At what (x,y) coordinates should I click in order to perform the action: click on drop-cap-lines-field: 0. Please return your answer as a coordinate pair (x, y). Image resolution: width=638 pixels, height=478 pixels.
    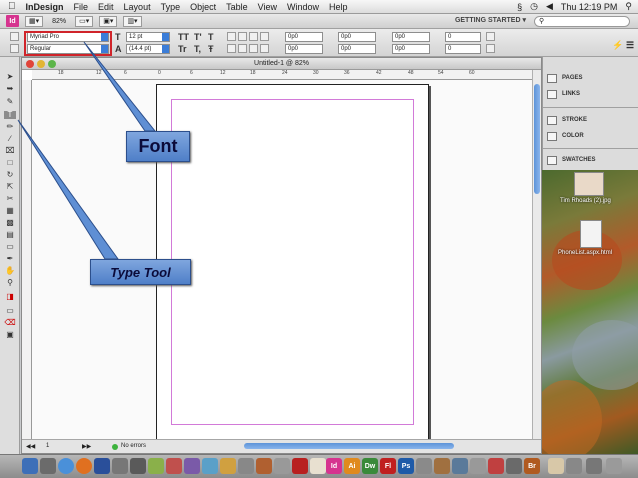
    Looking at the image, I should click on (463, 37).